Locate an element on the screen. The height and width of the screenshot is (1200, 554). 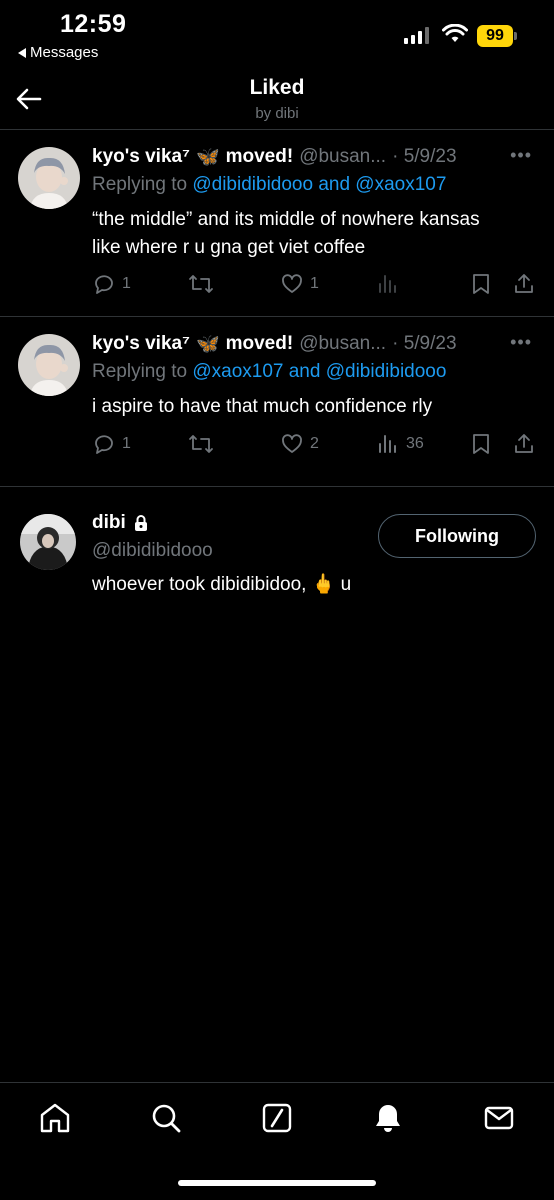
battery-indicator: 99 is located at coordinates (495, 36).